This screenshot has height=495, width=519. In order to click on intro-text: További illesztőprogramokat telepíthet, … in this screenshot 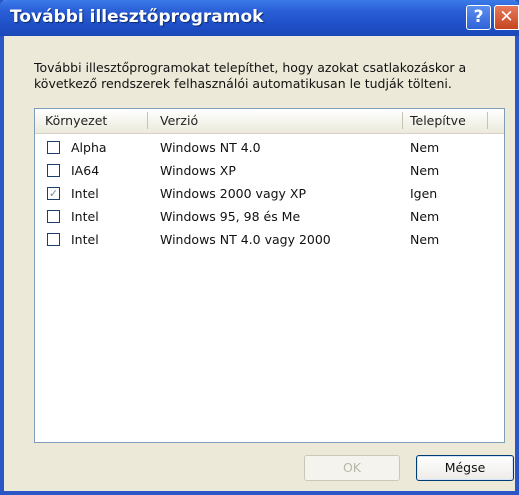, I will do `click(250, 75)`.